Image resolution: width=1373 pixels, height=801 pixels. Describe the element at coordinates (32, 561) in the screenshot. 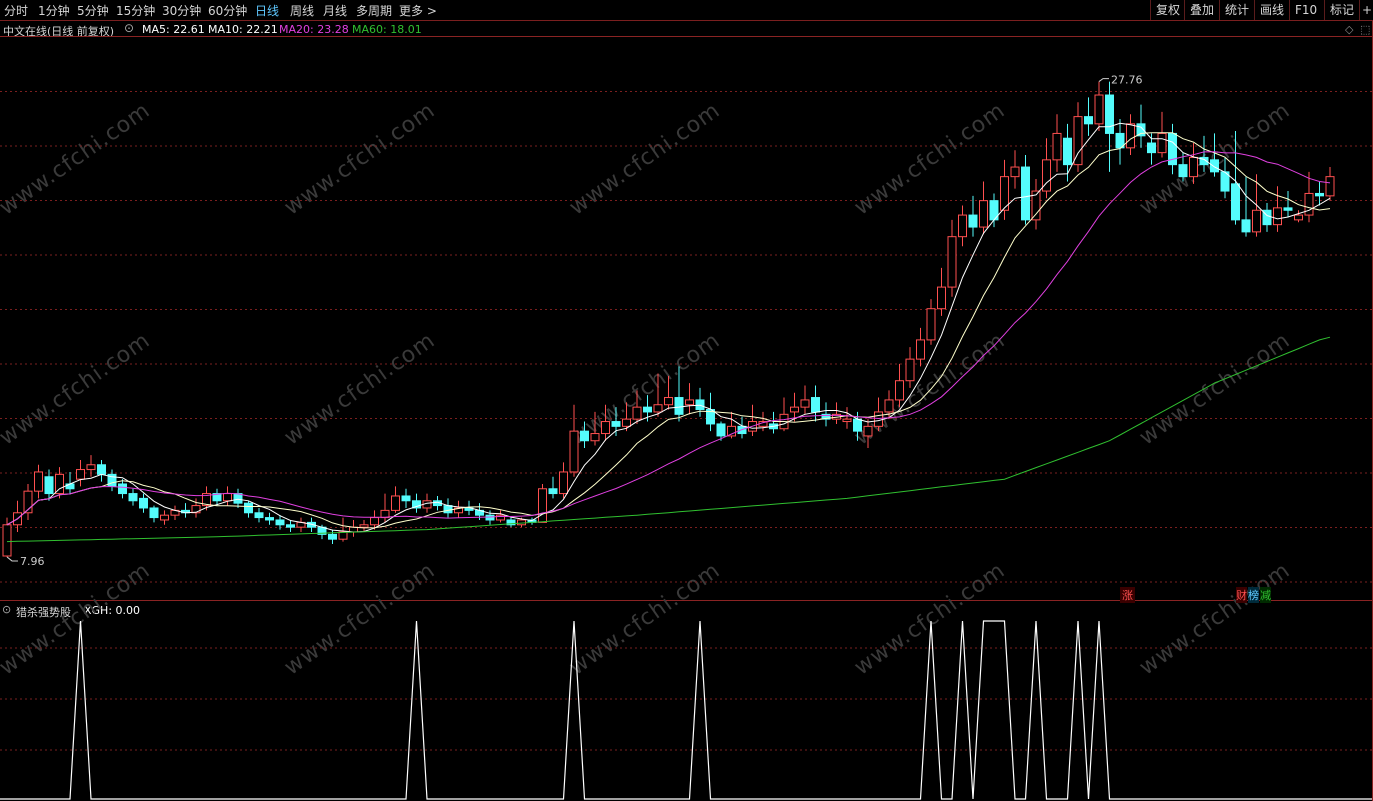

I see `min-price-label: 7.96` at that location.